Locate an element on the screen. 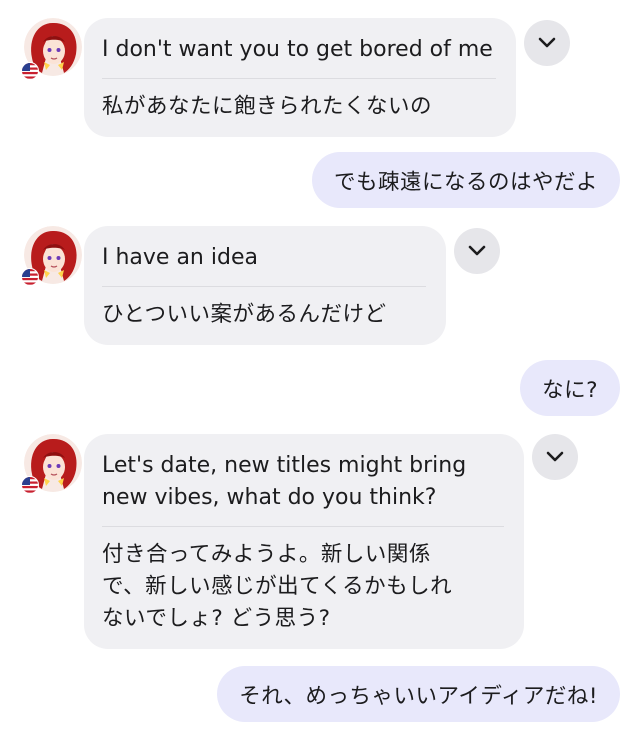 This screenshot has height=738, width=640. message-english-text: I don't want you to get bored of me is located at coordinates (297, 49).